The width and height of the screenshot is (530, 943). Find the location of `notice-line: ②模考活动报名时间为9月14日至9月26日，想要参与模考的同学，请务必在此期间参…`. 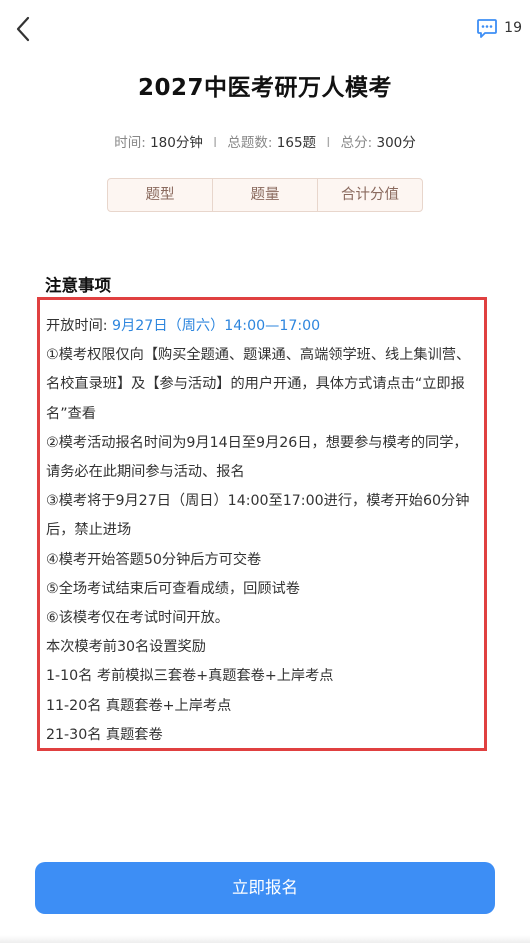

notice-line: ②模考活动报名时间为9月14日至9月26日，想要参与模考的同学，请务必在此期间参… is located at coordinates (257, 457).